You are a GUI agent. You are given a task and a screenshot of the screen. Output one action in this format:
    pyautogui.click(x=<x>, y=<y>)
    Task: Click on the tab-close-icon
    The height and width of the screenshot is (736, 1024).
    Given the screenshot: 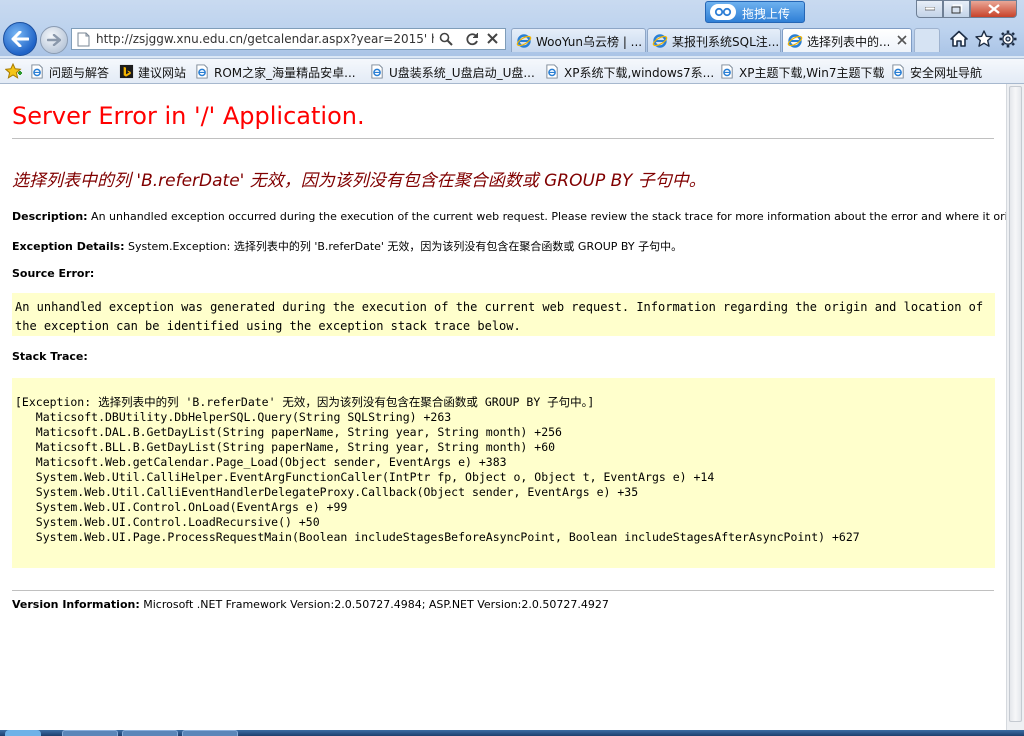 What is the action you would take?
    pyautogui.click(x=902, y=40)
    